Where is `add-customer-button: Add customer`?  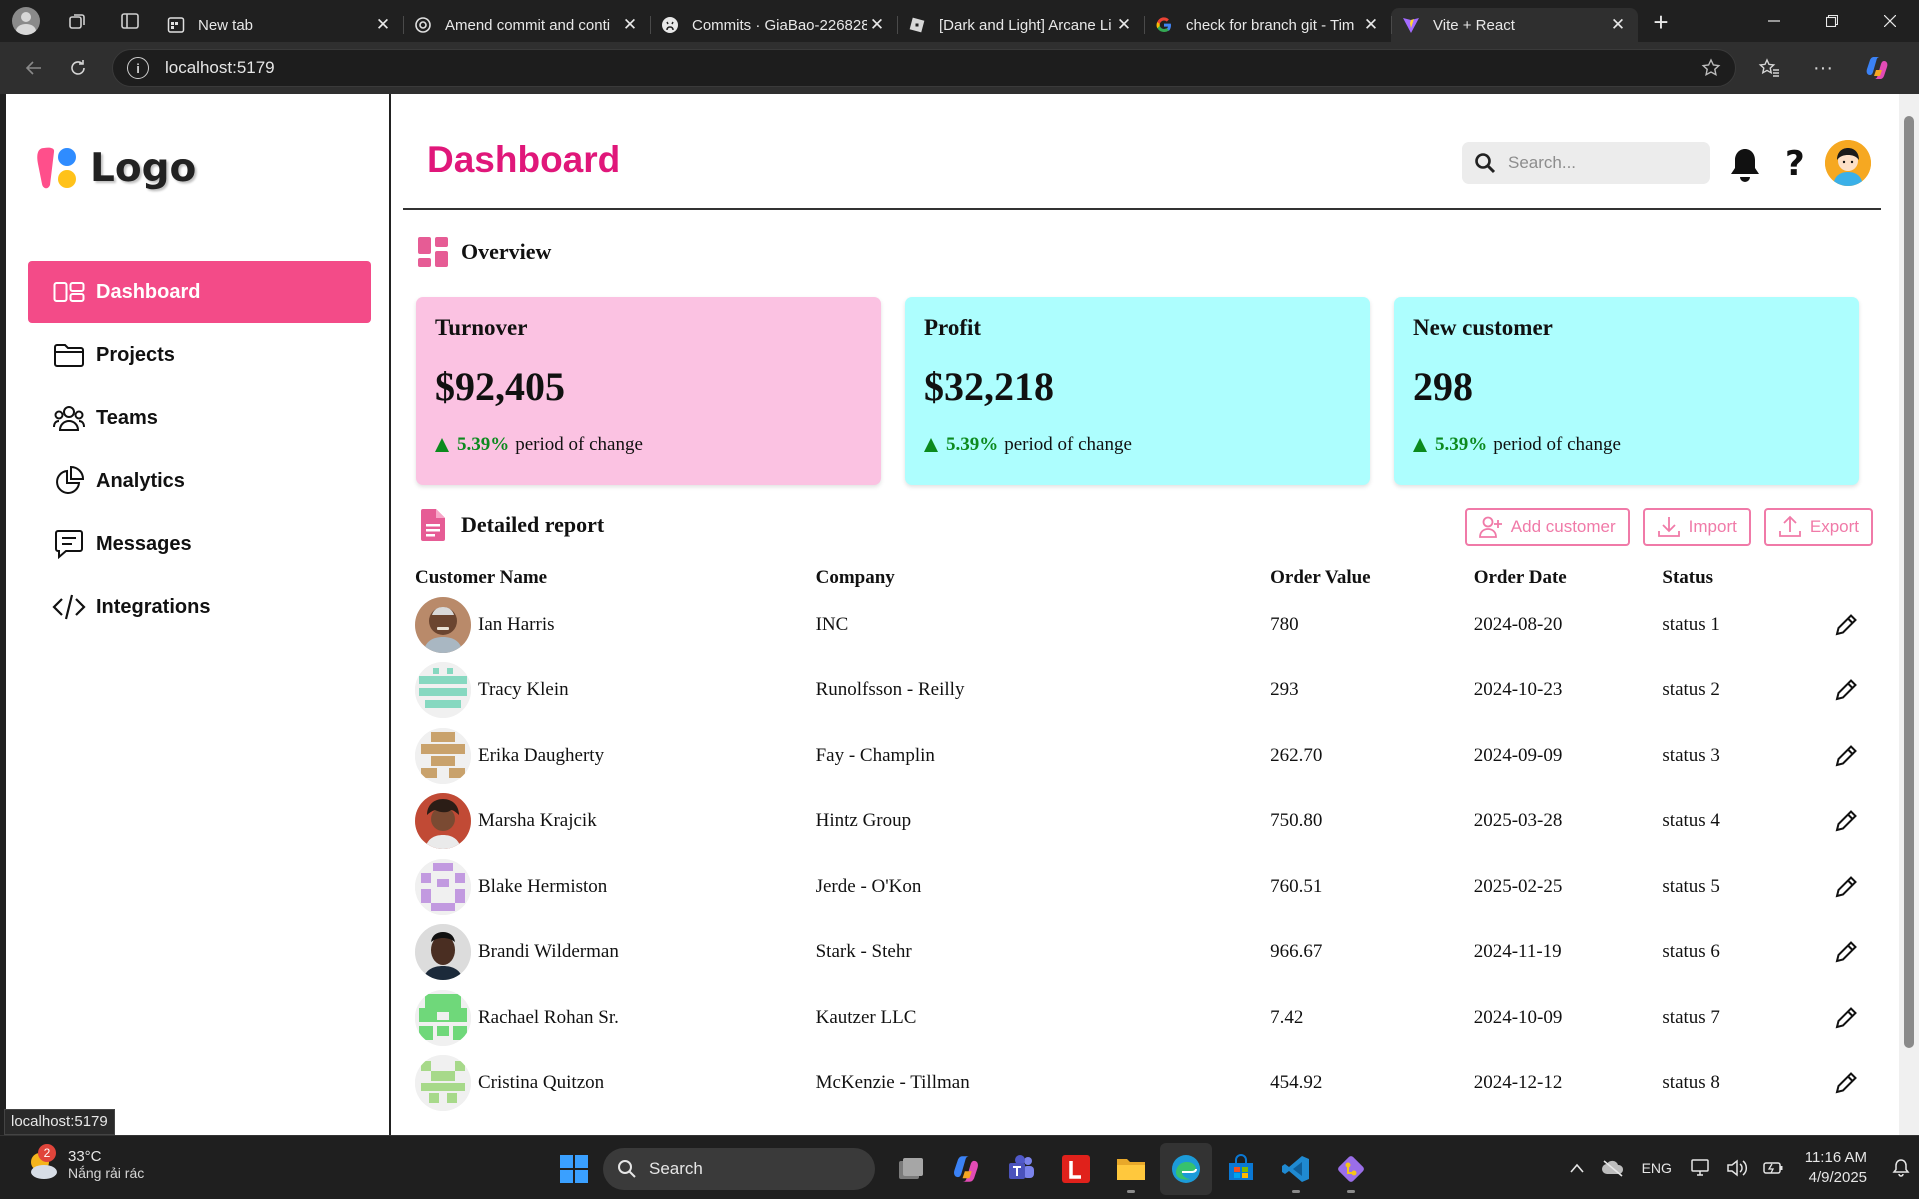
add-customer-button: Add customer is located at coordinates (1547, 527).